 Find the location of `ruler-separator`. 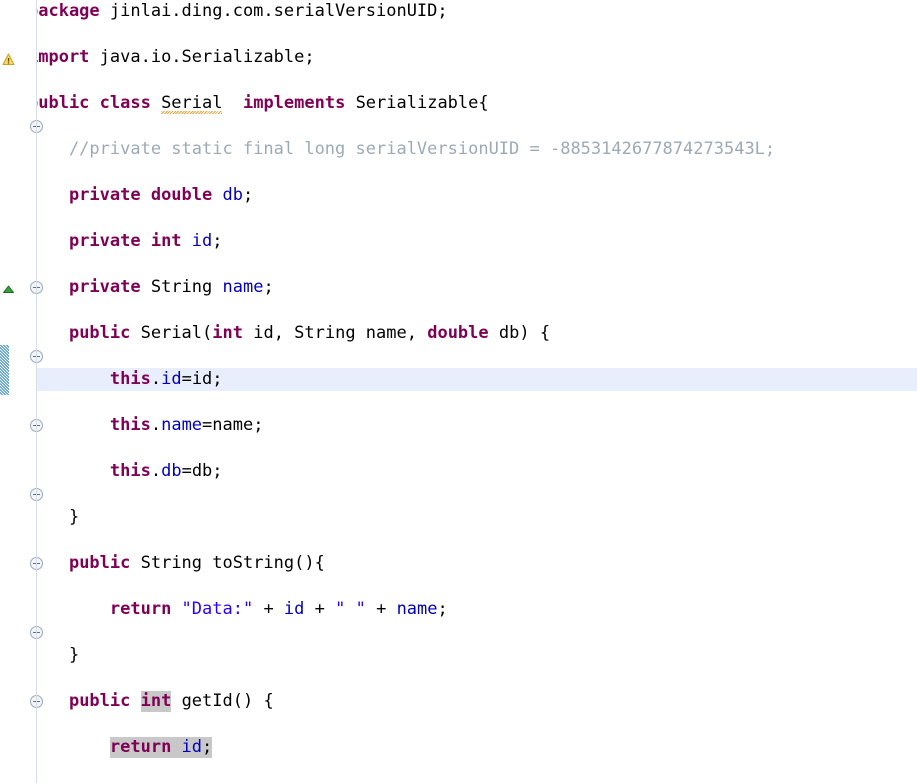

ruler-separator is located at coordinates (36, 391).